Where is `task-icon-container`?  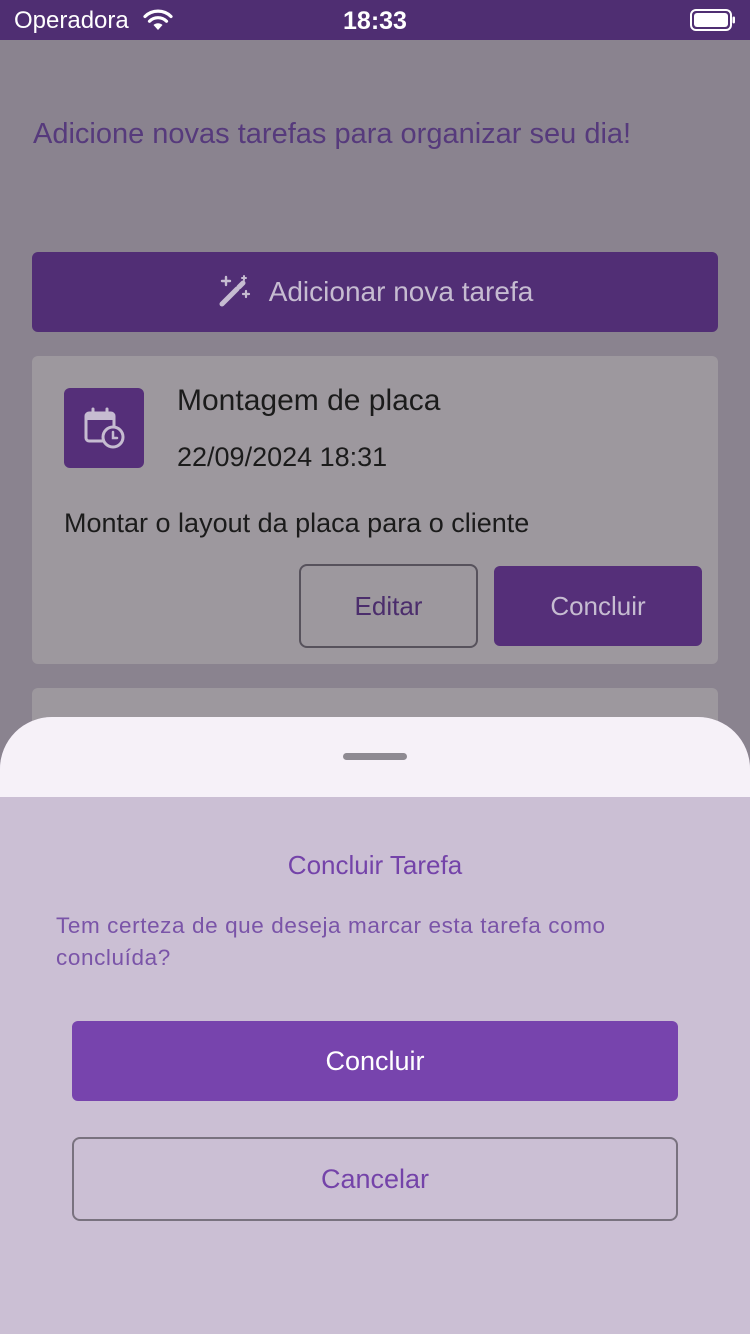 task-icon-container is located at coordinates (104, 428).